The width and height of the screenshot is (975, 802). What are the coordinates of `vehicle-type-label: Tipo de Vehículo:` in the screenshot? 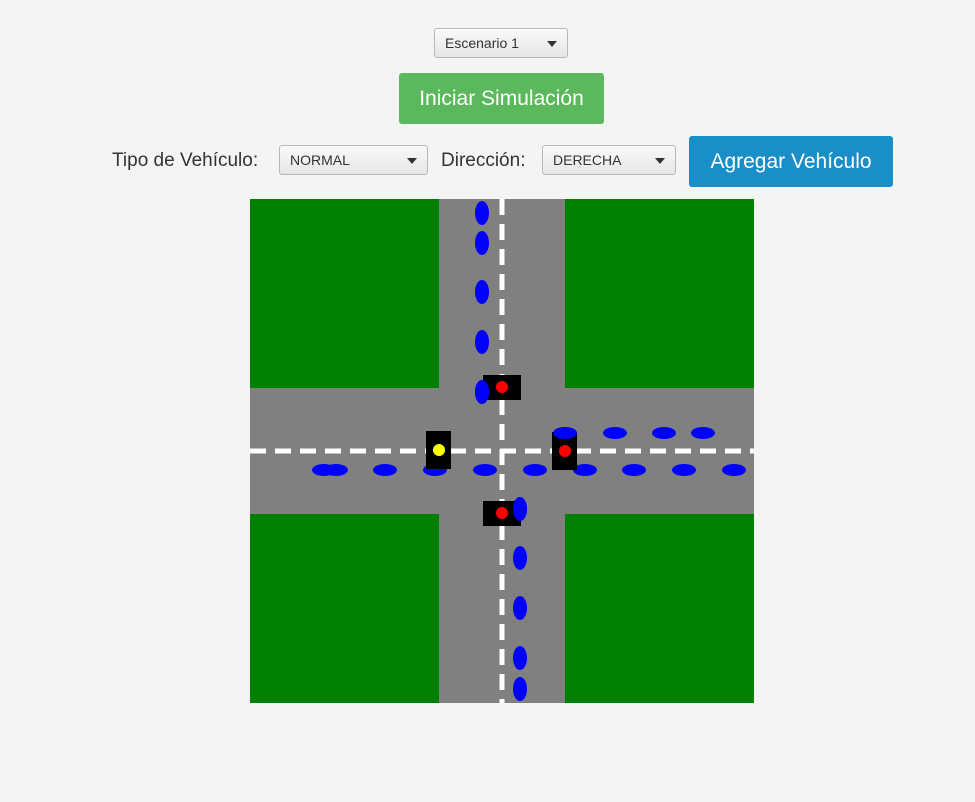 It's located at (185, 160).